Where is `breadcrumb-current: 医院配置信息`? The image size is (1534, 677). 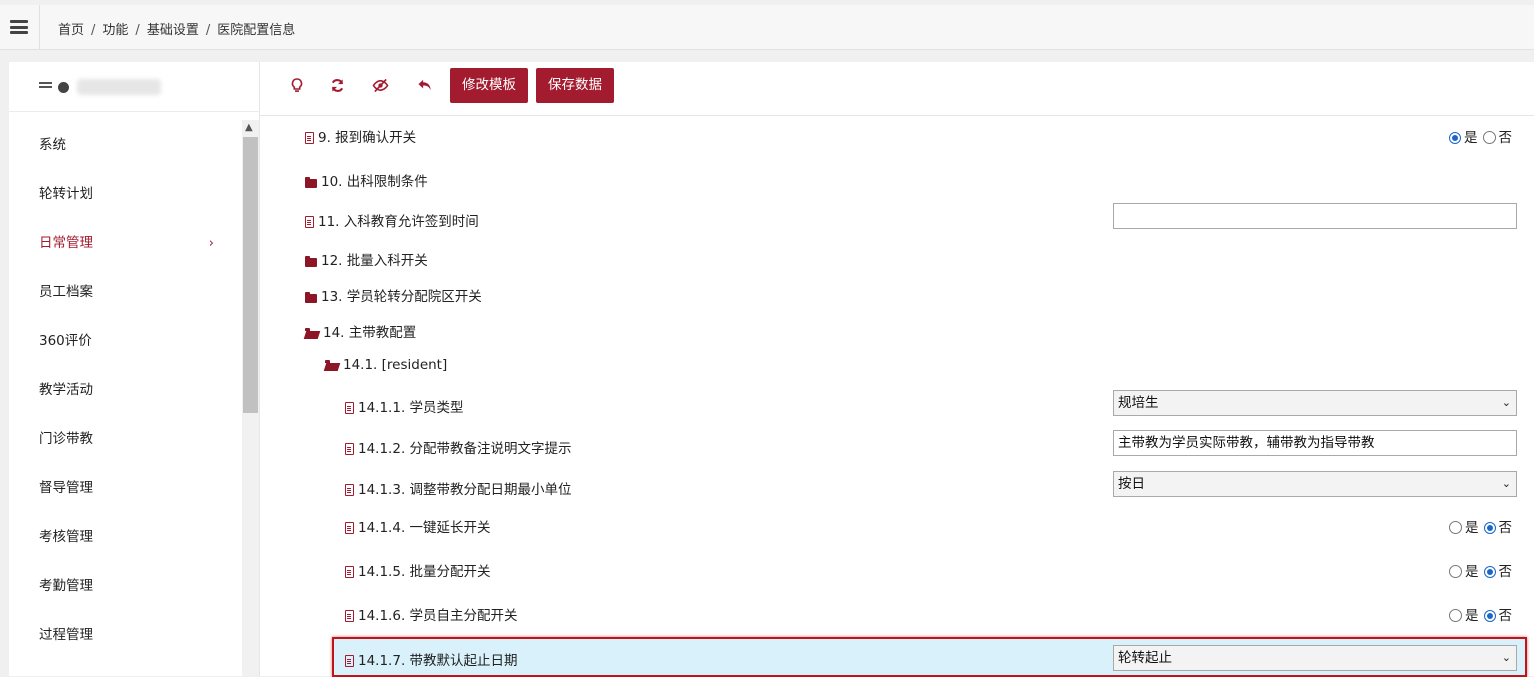
breadcrumb-current: 医院配置信息 is located at coordinates (256, 30).